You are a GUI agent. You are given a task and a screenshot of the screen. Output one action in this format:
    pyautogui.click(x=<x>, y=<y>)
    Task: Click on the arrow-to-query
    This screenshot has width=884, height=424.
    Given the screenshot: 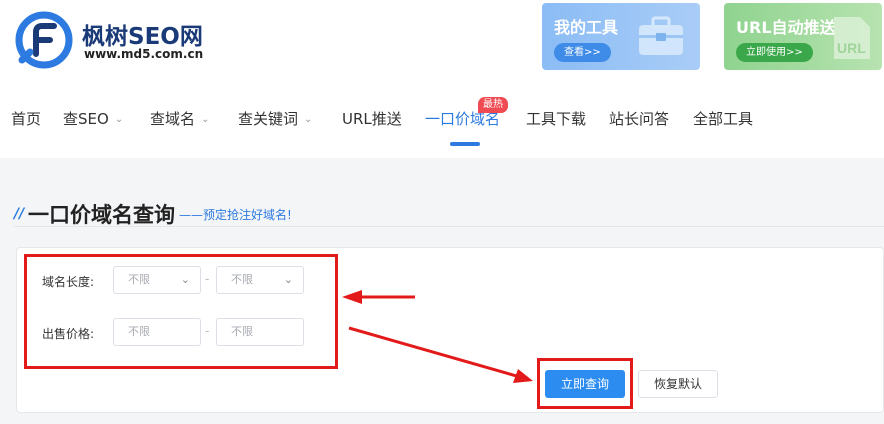 What is the action you would take?
    pyautogui.click(x=434, y=352)
    